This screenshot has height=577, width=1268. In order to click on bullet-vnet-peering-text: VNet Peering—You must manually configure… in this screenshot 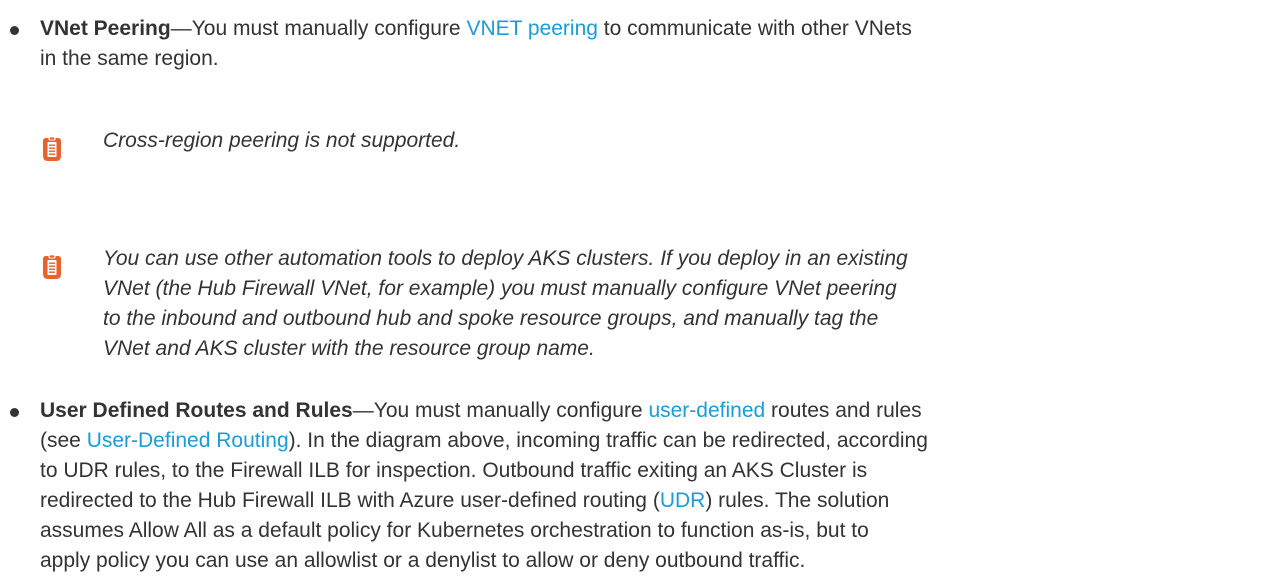, I will do `click(647, 44)`.